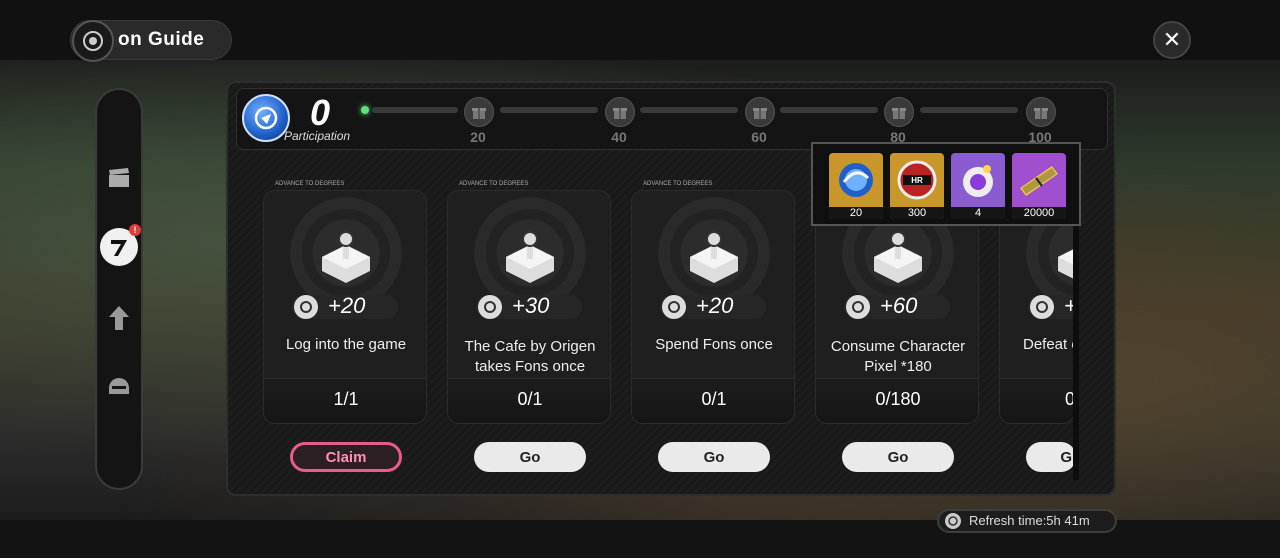 Image resolution: width=1280 pixels, height=558 pixels. I want to click on clapper-icon, so click(119, 177).